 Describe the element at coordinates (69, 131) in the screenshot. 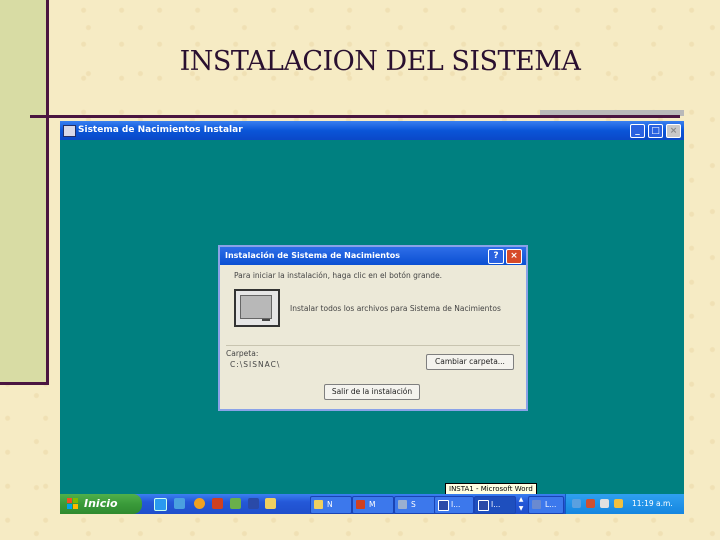

I see `app-icon` at that location.